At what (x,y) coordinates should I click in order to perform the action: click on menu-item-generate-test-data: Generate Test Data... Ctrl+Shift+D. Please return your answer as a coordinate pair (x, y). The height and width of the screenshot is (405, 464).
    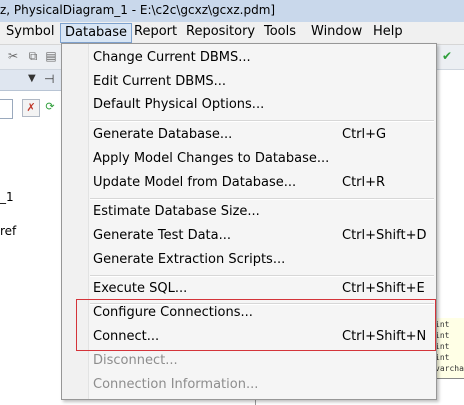
    Looking at the image, I should click on (249, 236).